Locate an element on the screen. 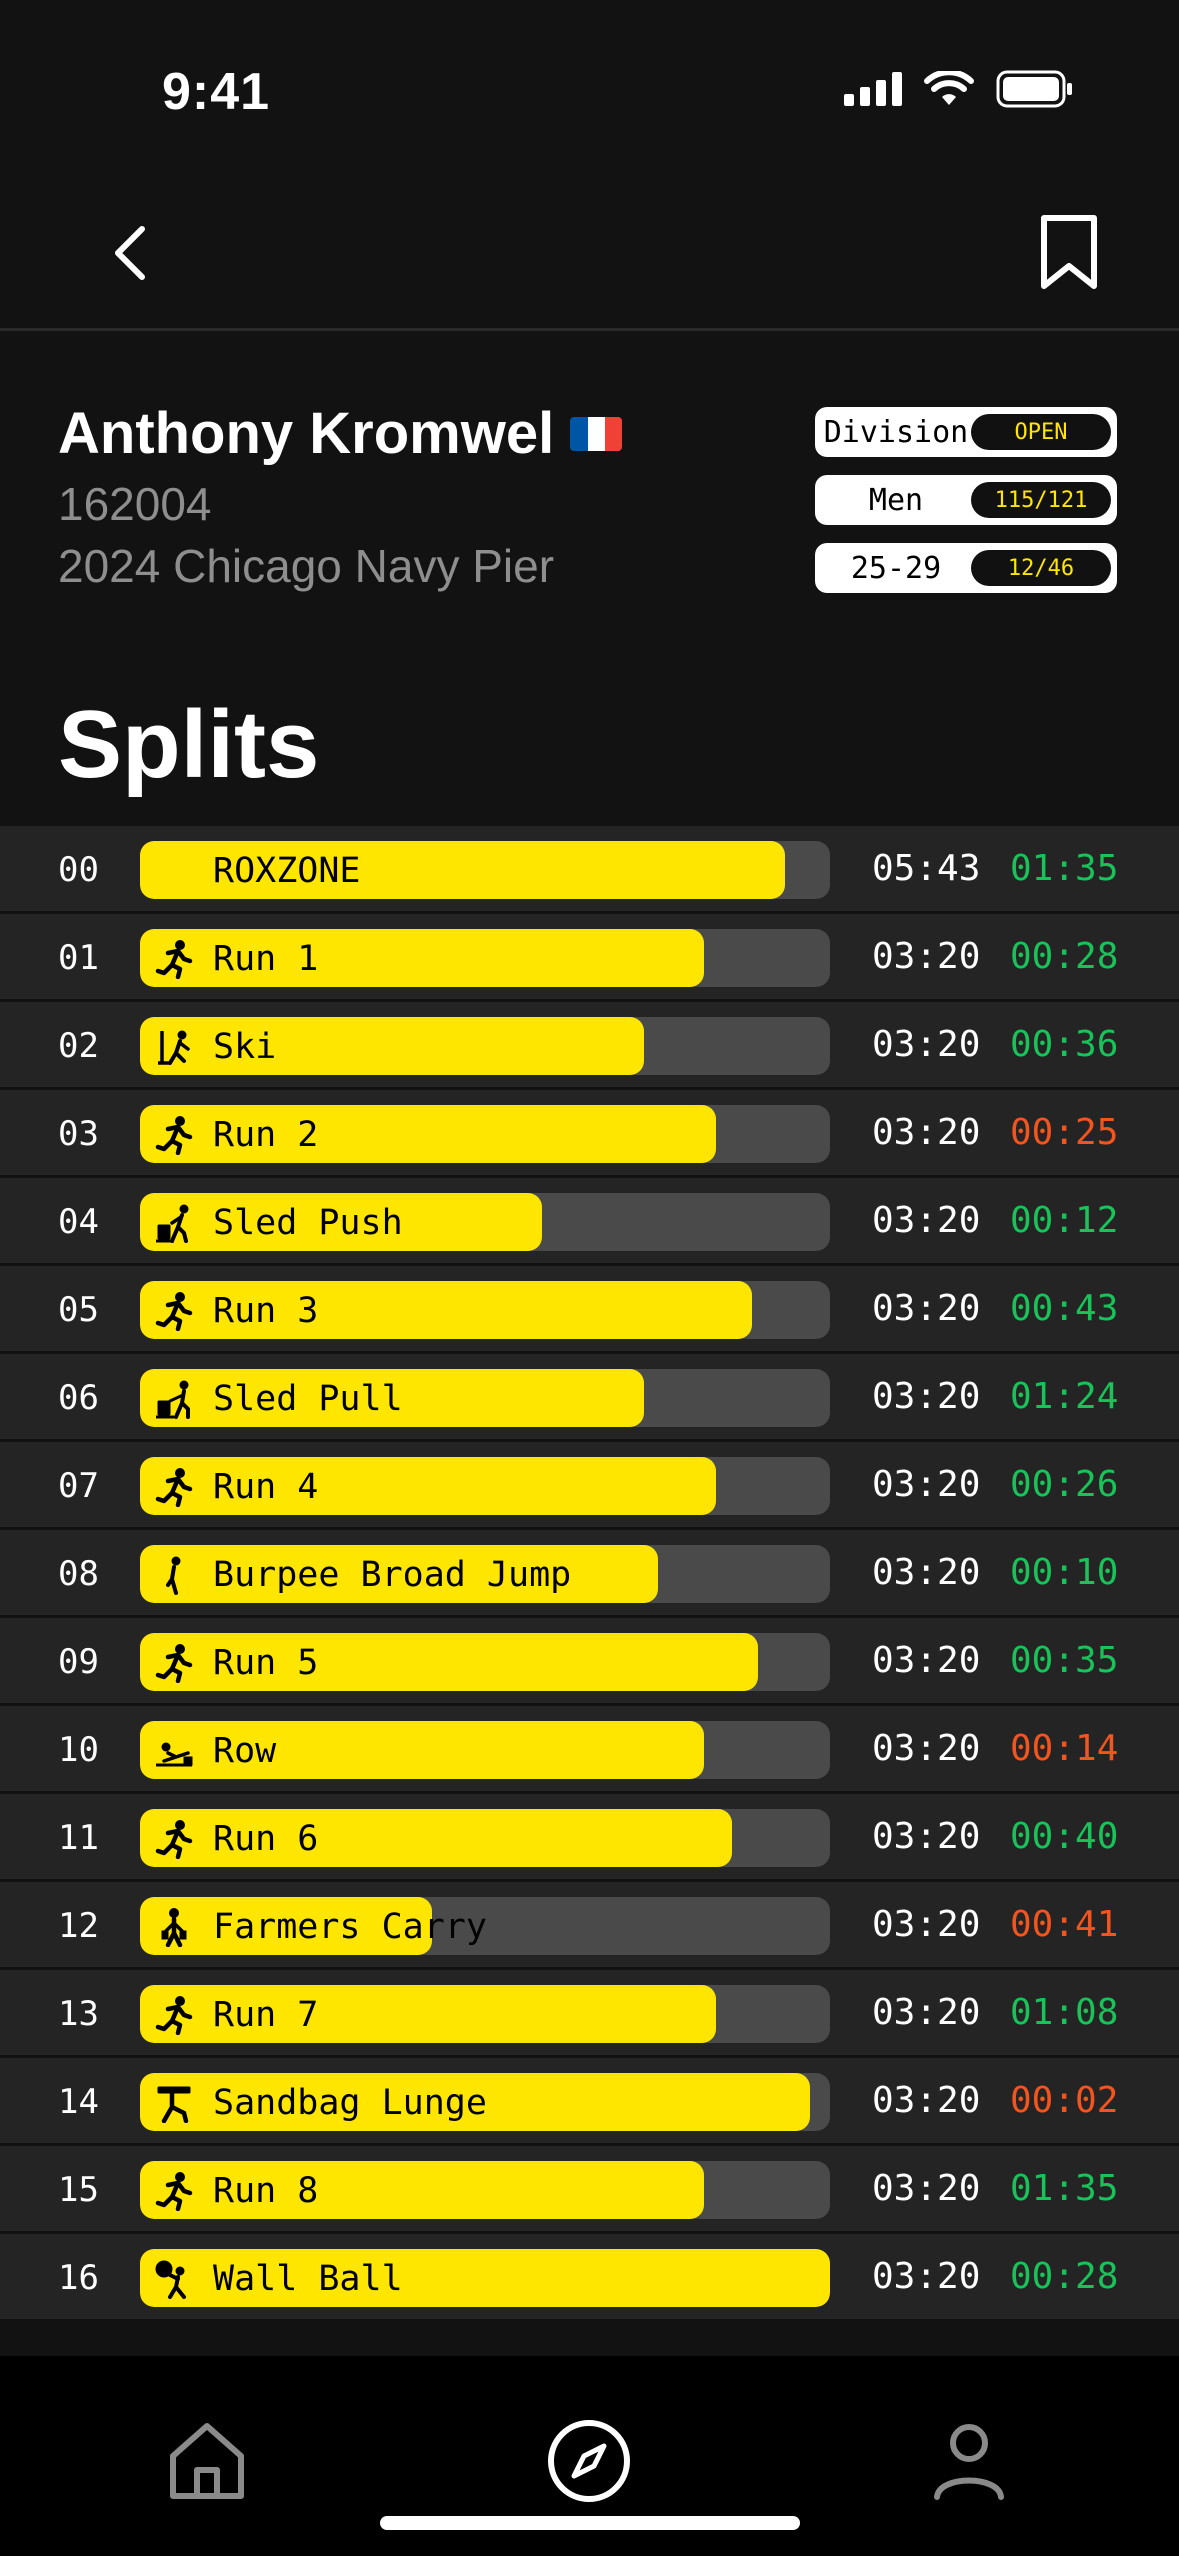 This screenshot has width=1179, height=2556. split-index: 13 is located at coordinates (78, 2014).